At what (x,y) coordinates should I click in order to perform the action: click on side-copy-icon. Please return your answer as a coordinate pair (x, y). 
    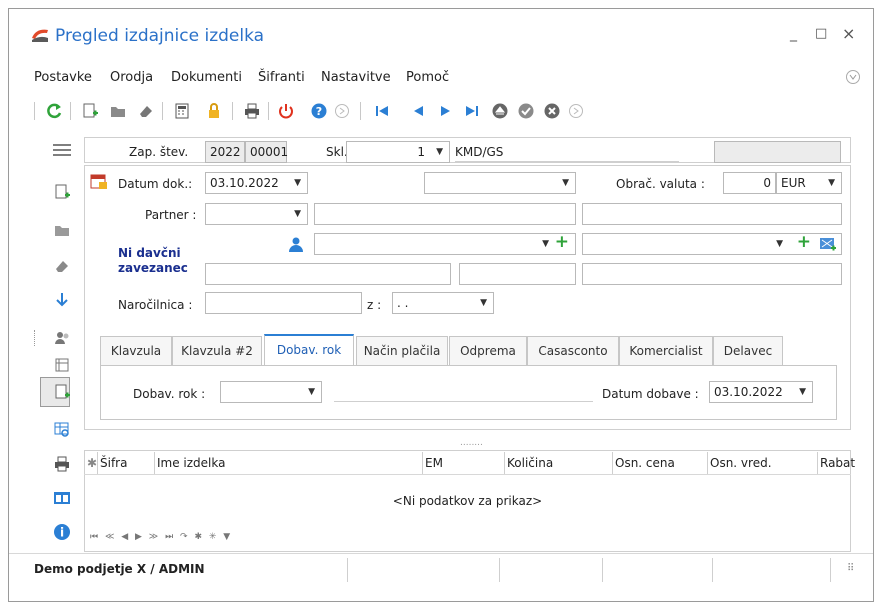
    Looking at the image, I should click on (62, 365).